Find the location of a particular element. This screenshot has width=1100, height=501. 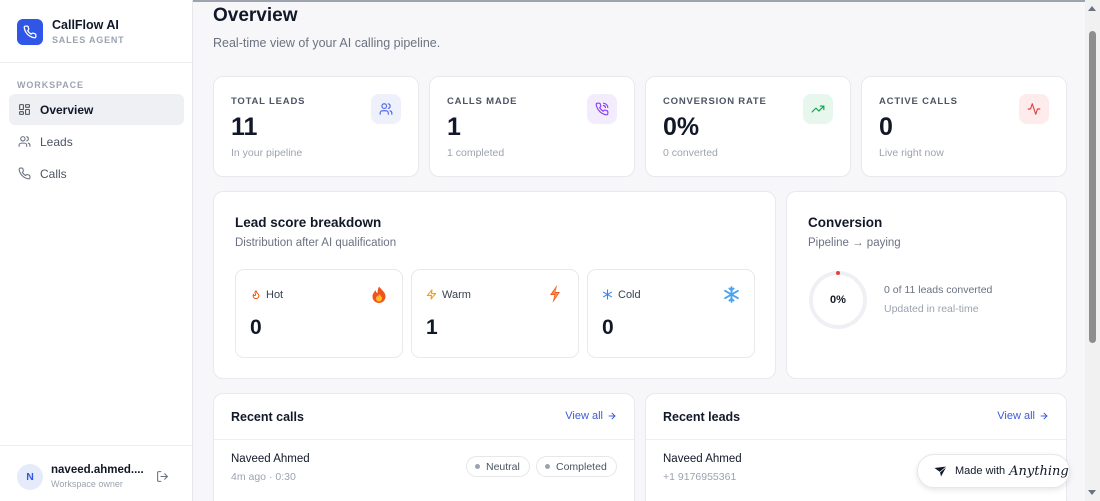

call-contact-name: Naveed Ahmed is located at coordinates (270, 459).